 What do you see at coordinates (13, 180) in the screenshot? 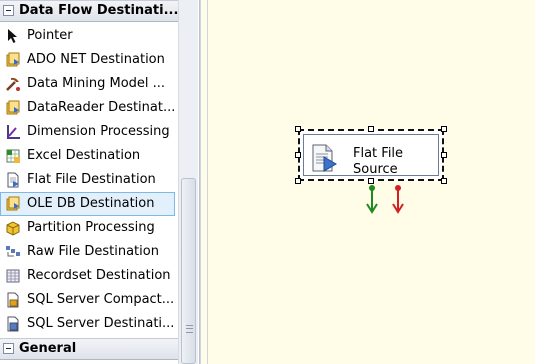
I see `flat-file-destination-icon` at bounding box center [13, 180].